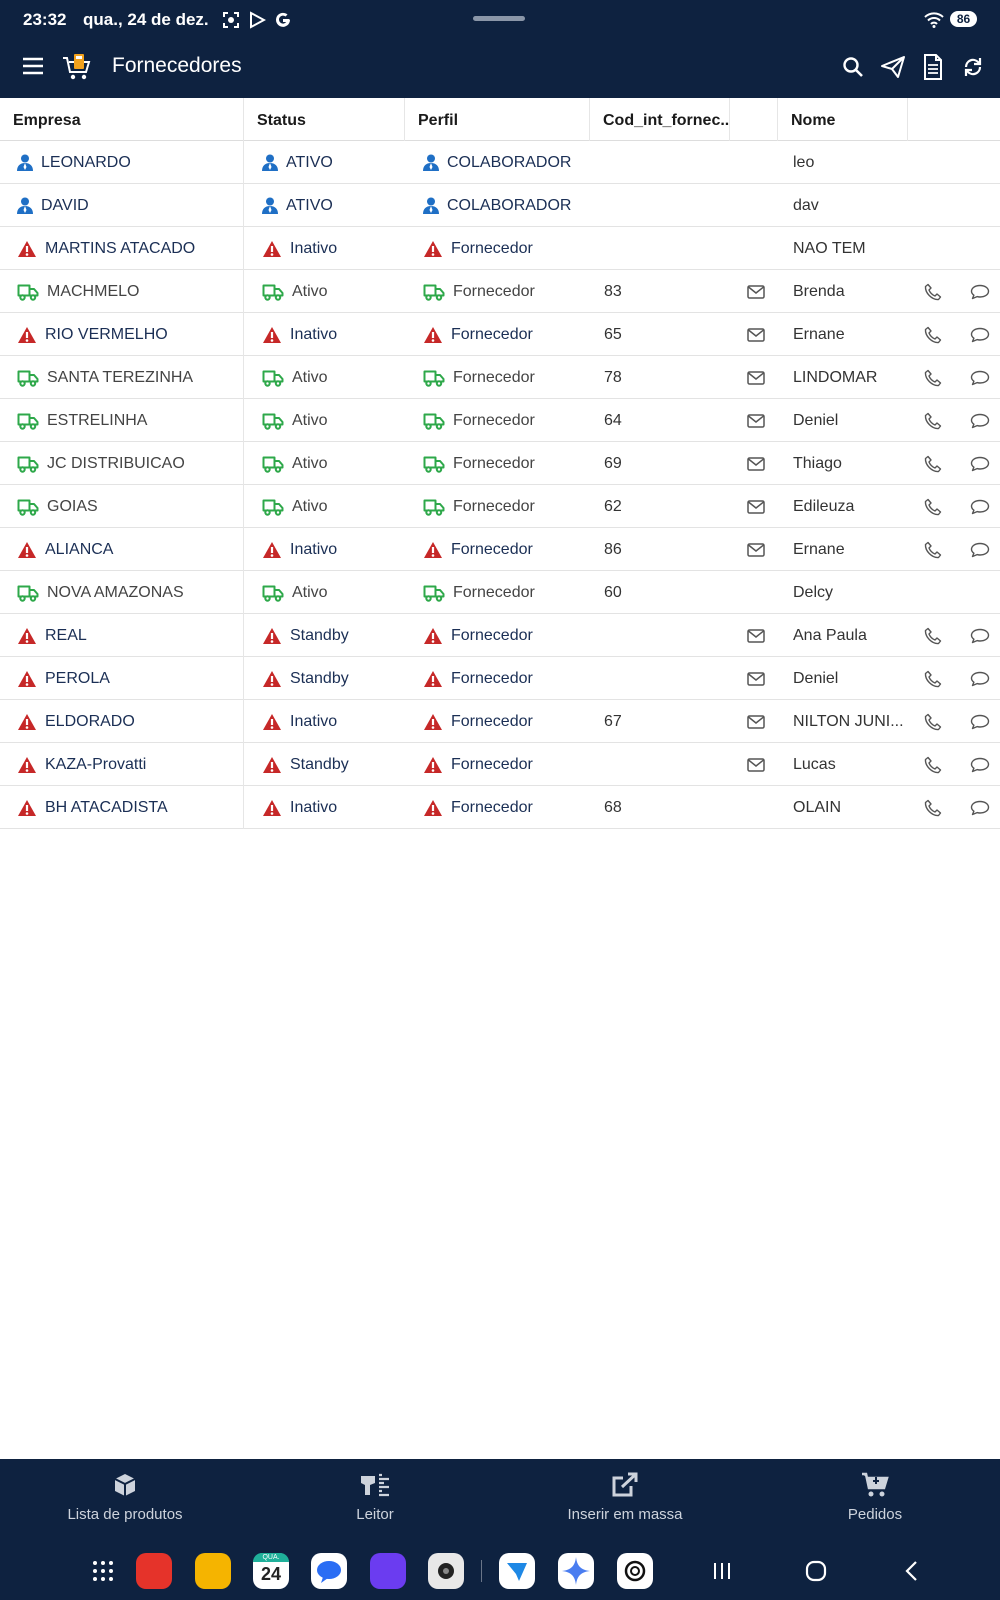 This screenshot has width=1000, height=1600. Describe the element at coordinates (722, 1571) in the screenshot. I see `recent-apps-button` at that location.